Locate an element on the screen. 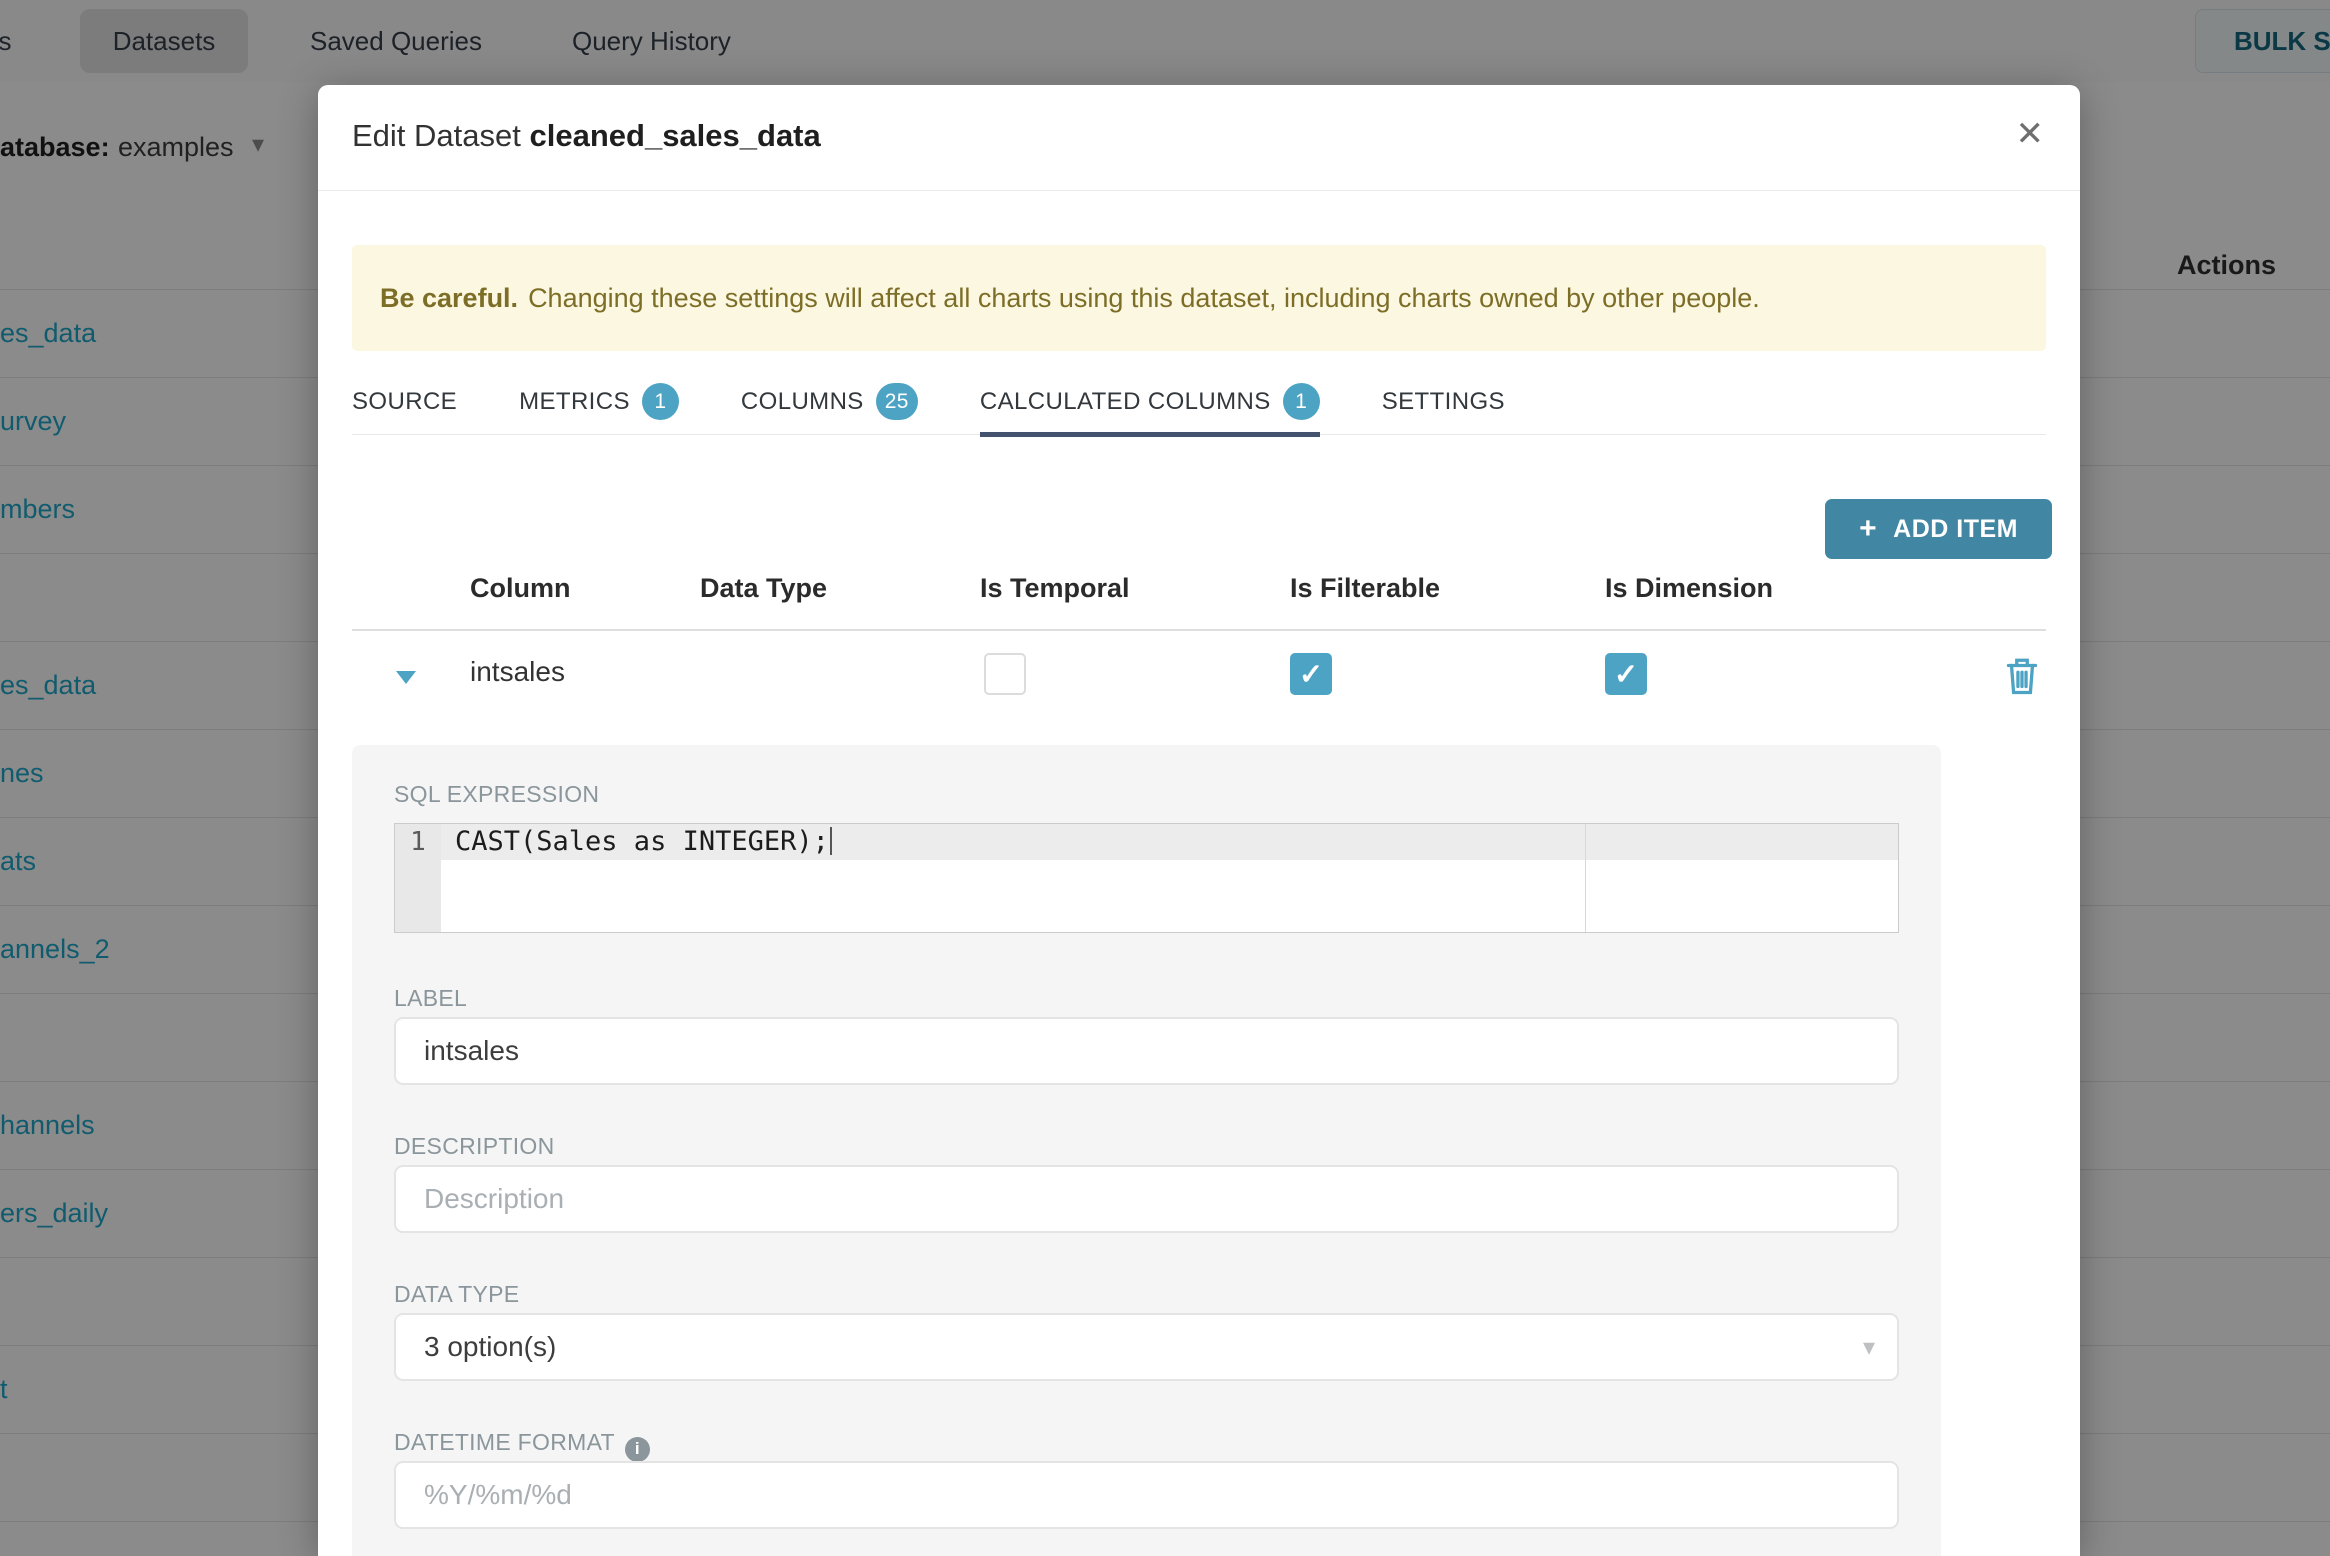 The height and width of the screenshot is (1556, 2330). is-dimension-header: Is Dimension is located at coordinates (1689, 588).